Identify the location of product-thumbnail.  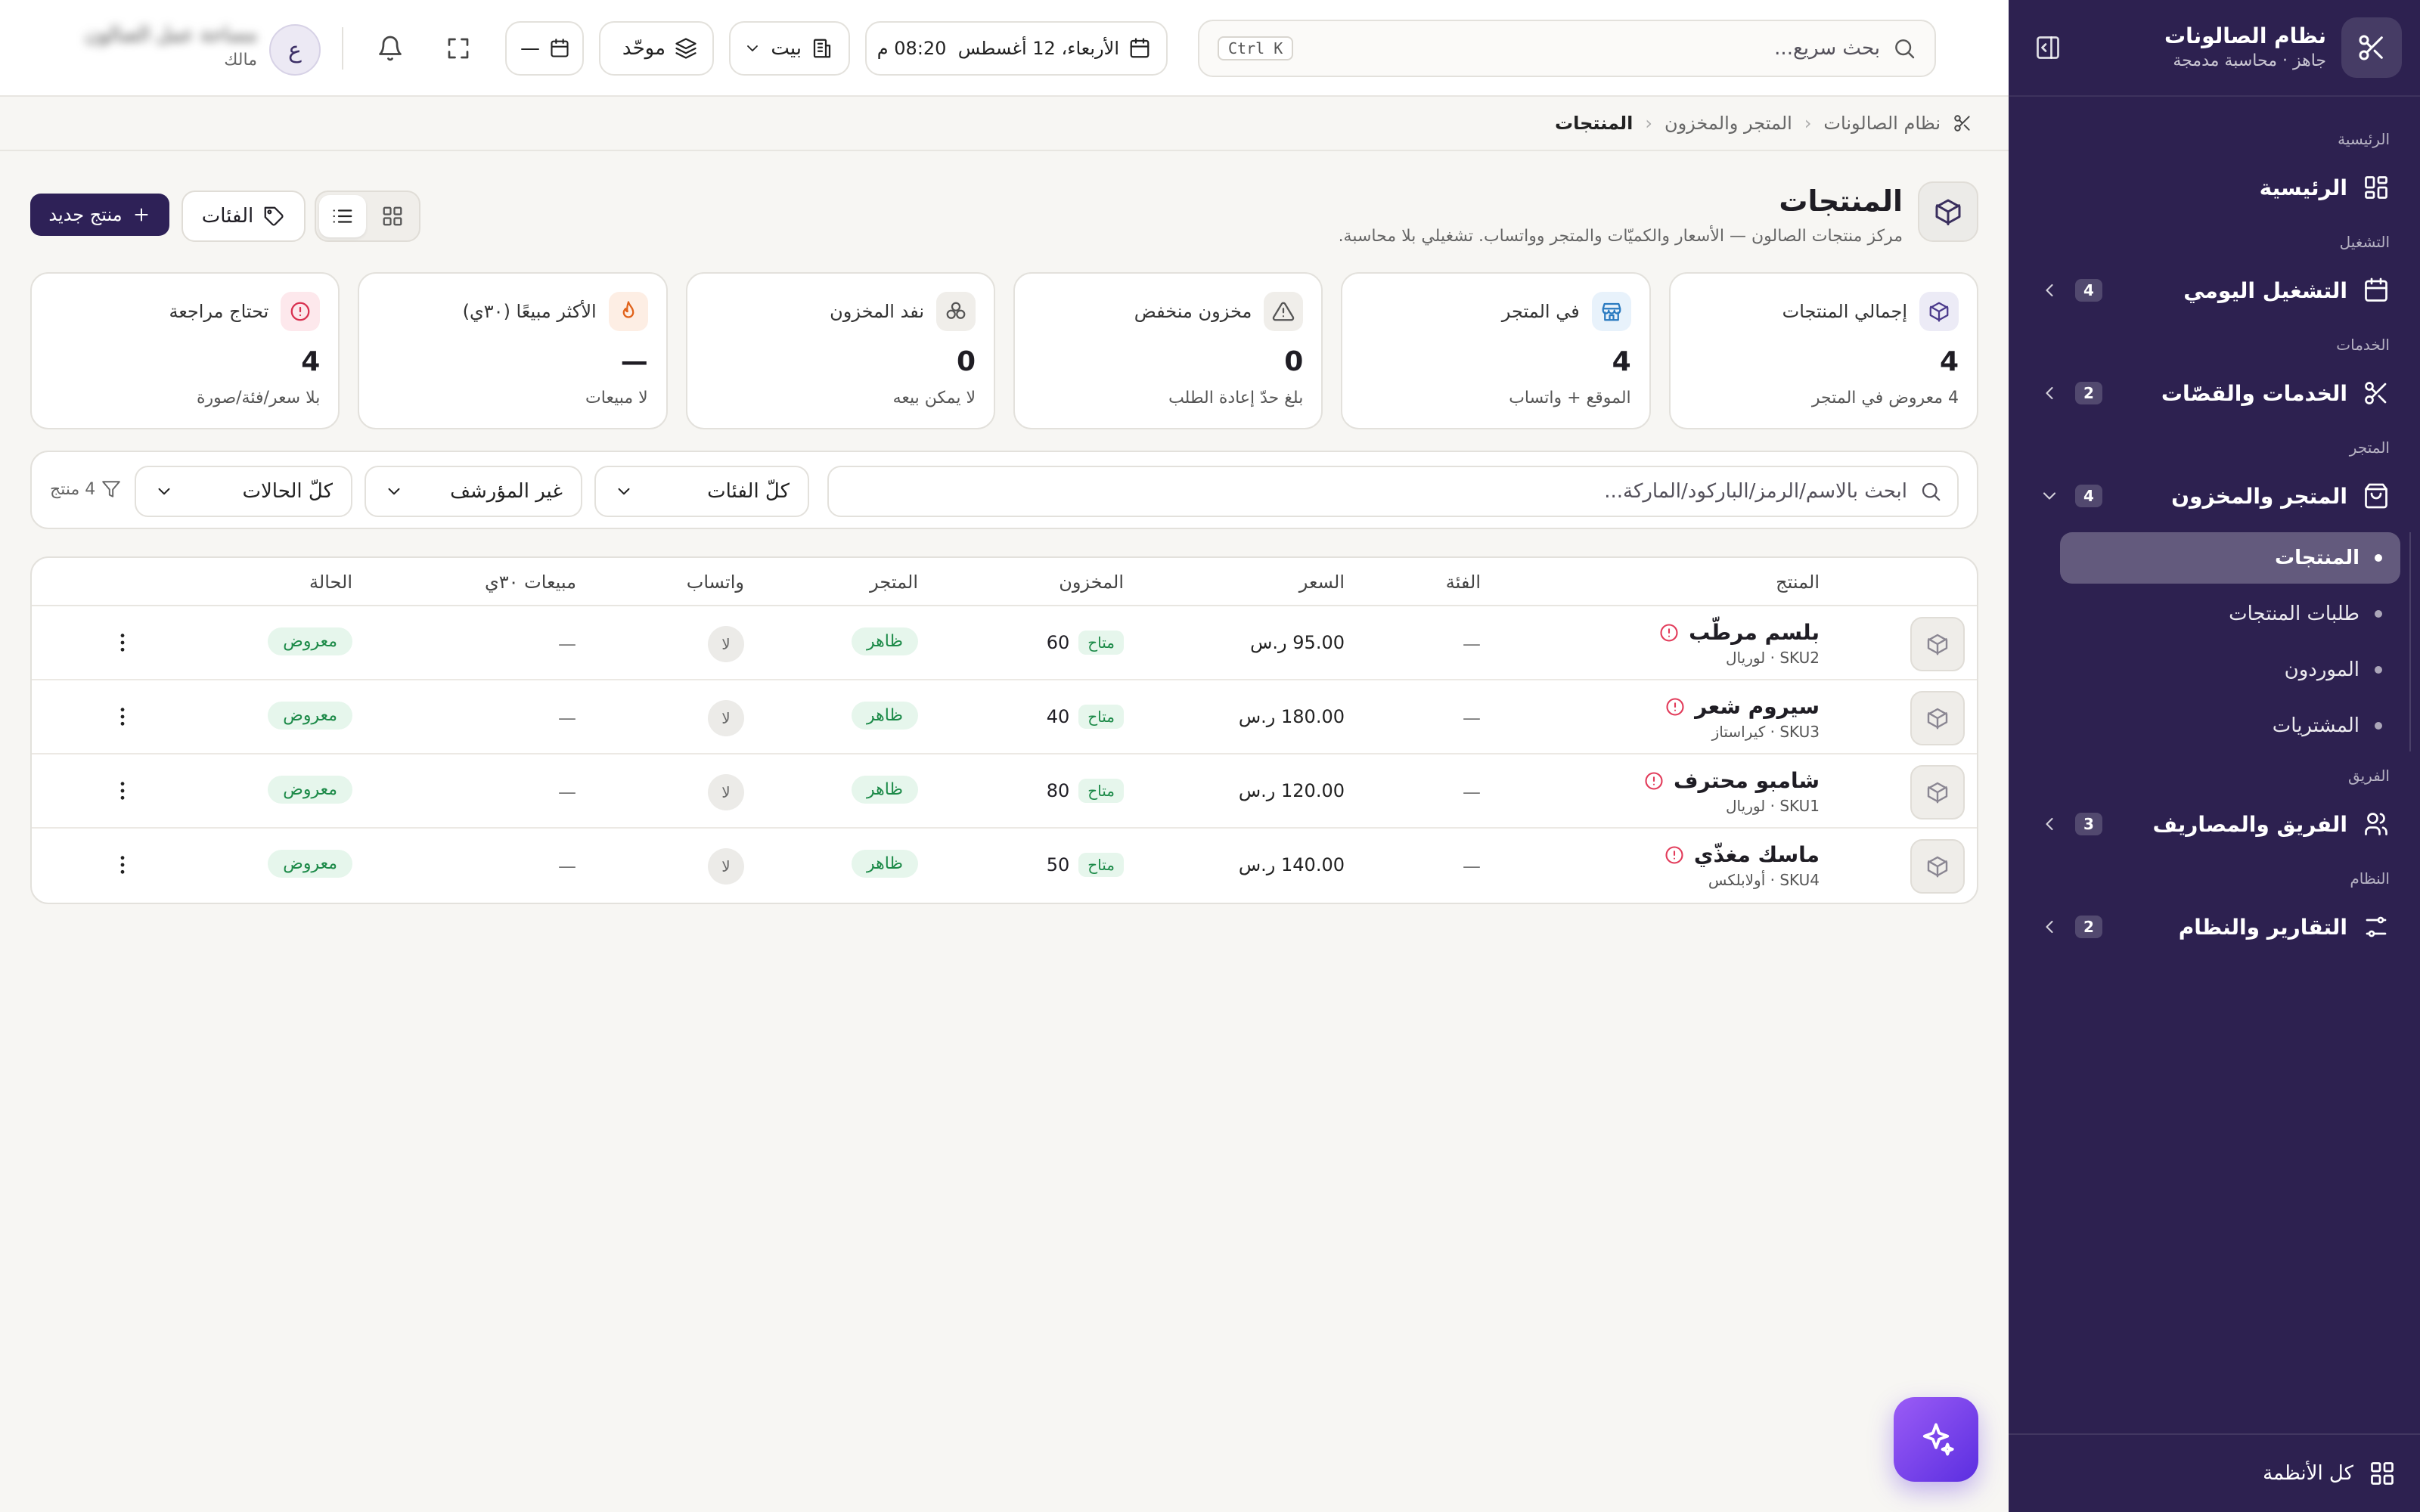
(1937, 644).